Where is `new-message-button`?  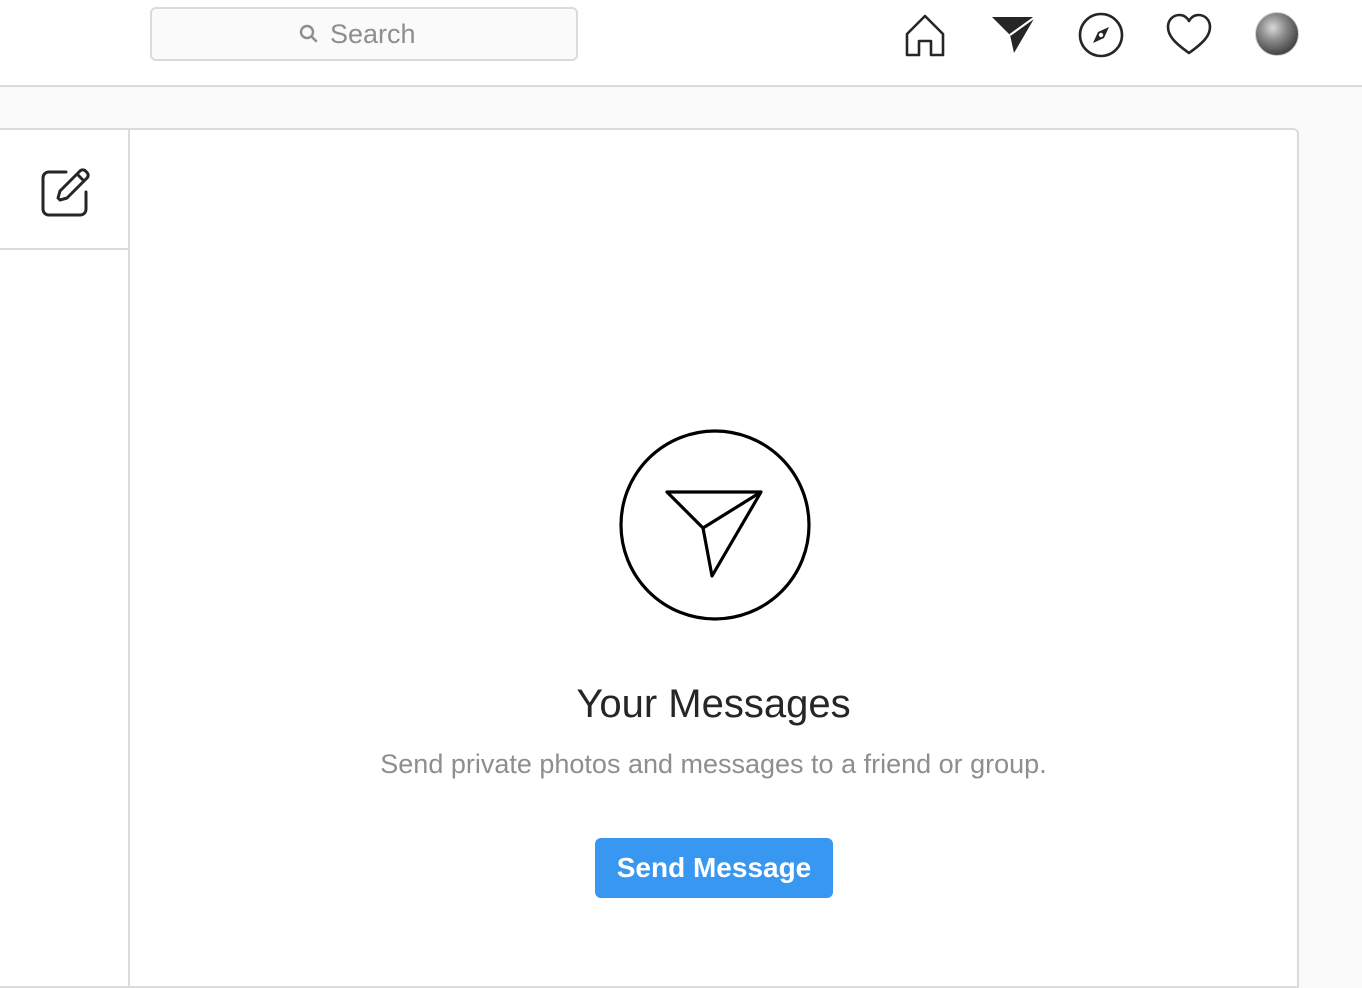
new-message-button is located at coordinates (65, 193).